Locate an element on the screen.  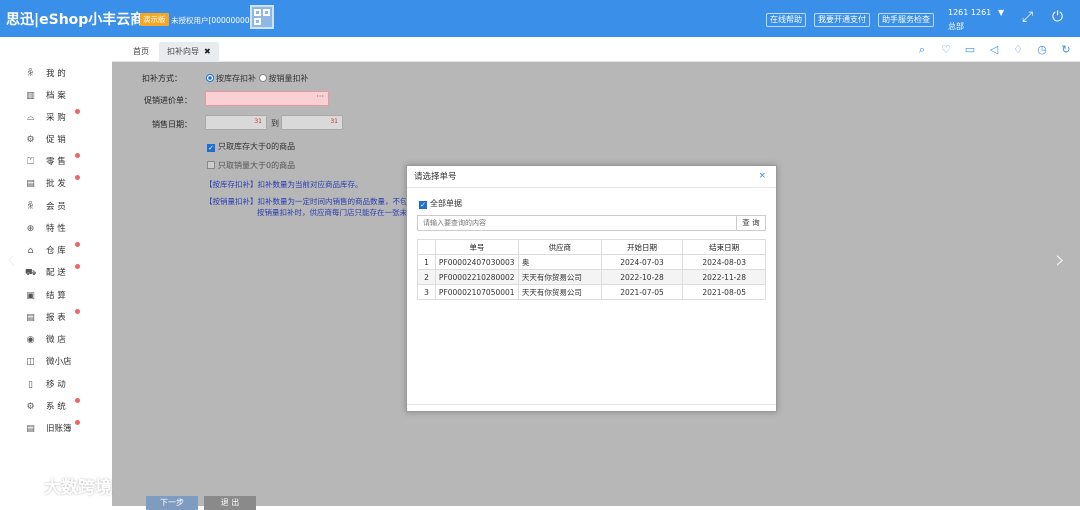
radio-sales-label: 按销量扣补 is located at coordinates (289, 78).